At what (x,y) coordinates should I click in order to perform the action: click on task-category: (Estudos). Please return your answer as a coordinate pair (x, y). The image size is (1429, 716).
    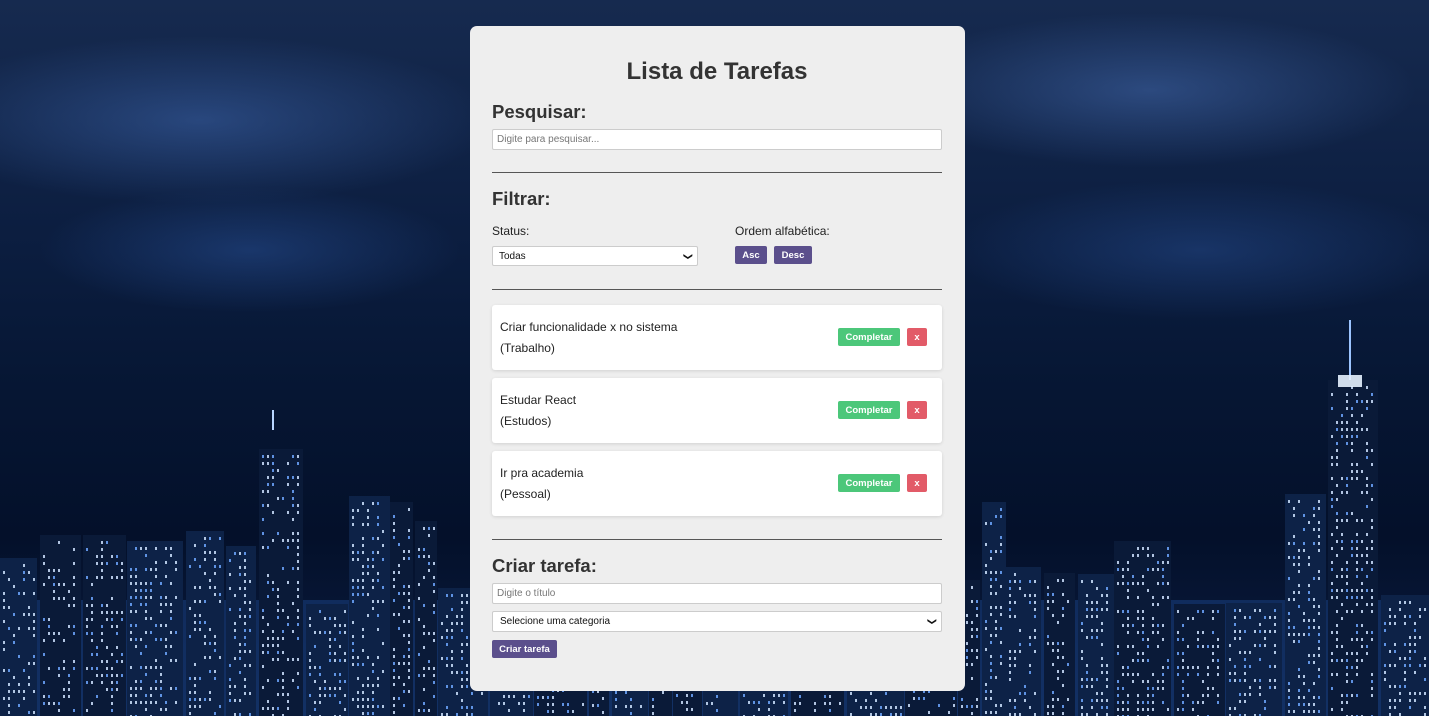
    Looking at the image, I should click on (526, 421).